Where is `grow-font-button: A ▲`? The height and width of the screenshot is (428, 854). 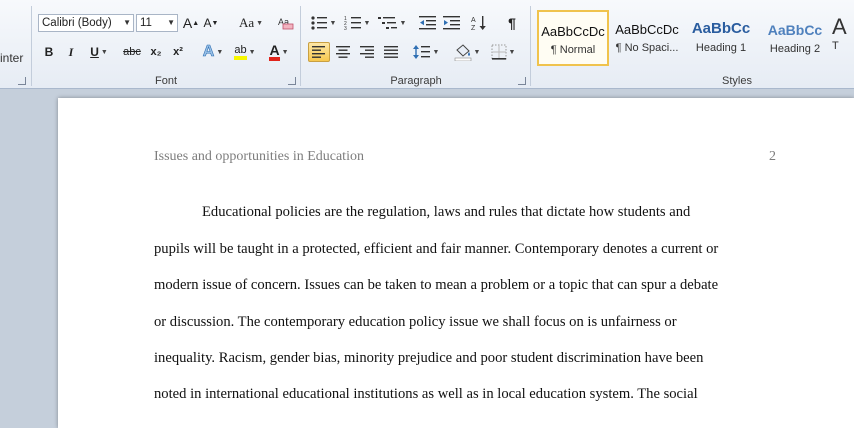 grow-font-button: A ▲ is located at coordinates (191, 23).